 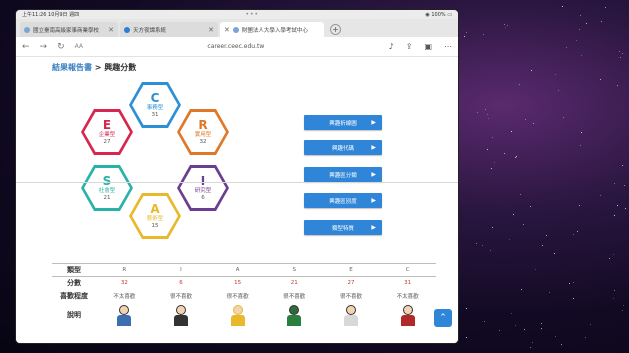 What do you see at coordinates (107, 181) in the screenshot?
I see `hexagon-letter: S` at bounding box center [107, 181].